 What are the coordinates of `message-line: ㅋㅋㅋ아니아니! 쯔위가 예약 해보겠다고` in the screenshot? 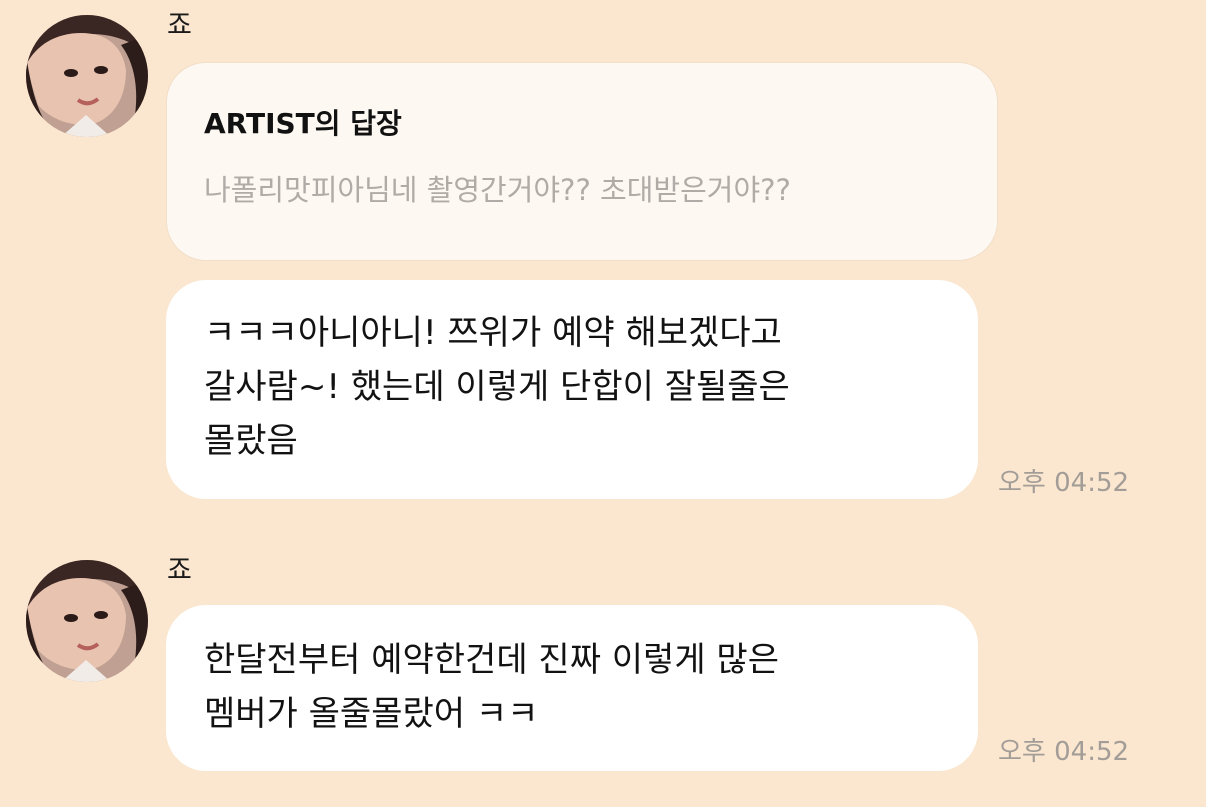 It's located at (493, 333).